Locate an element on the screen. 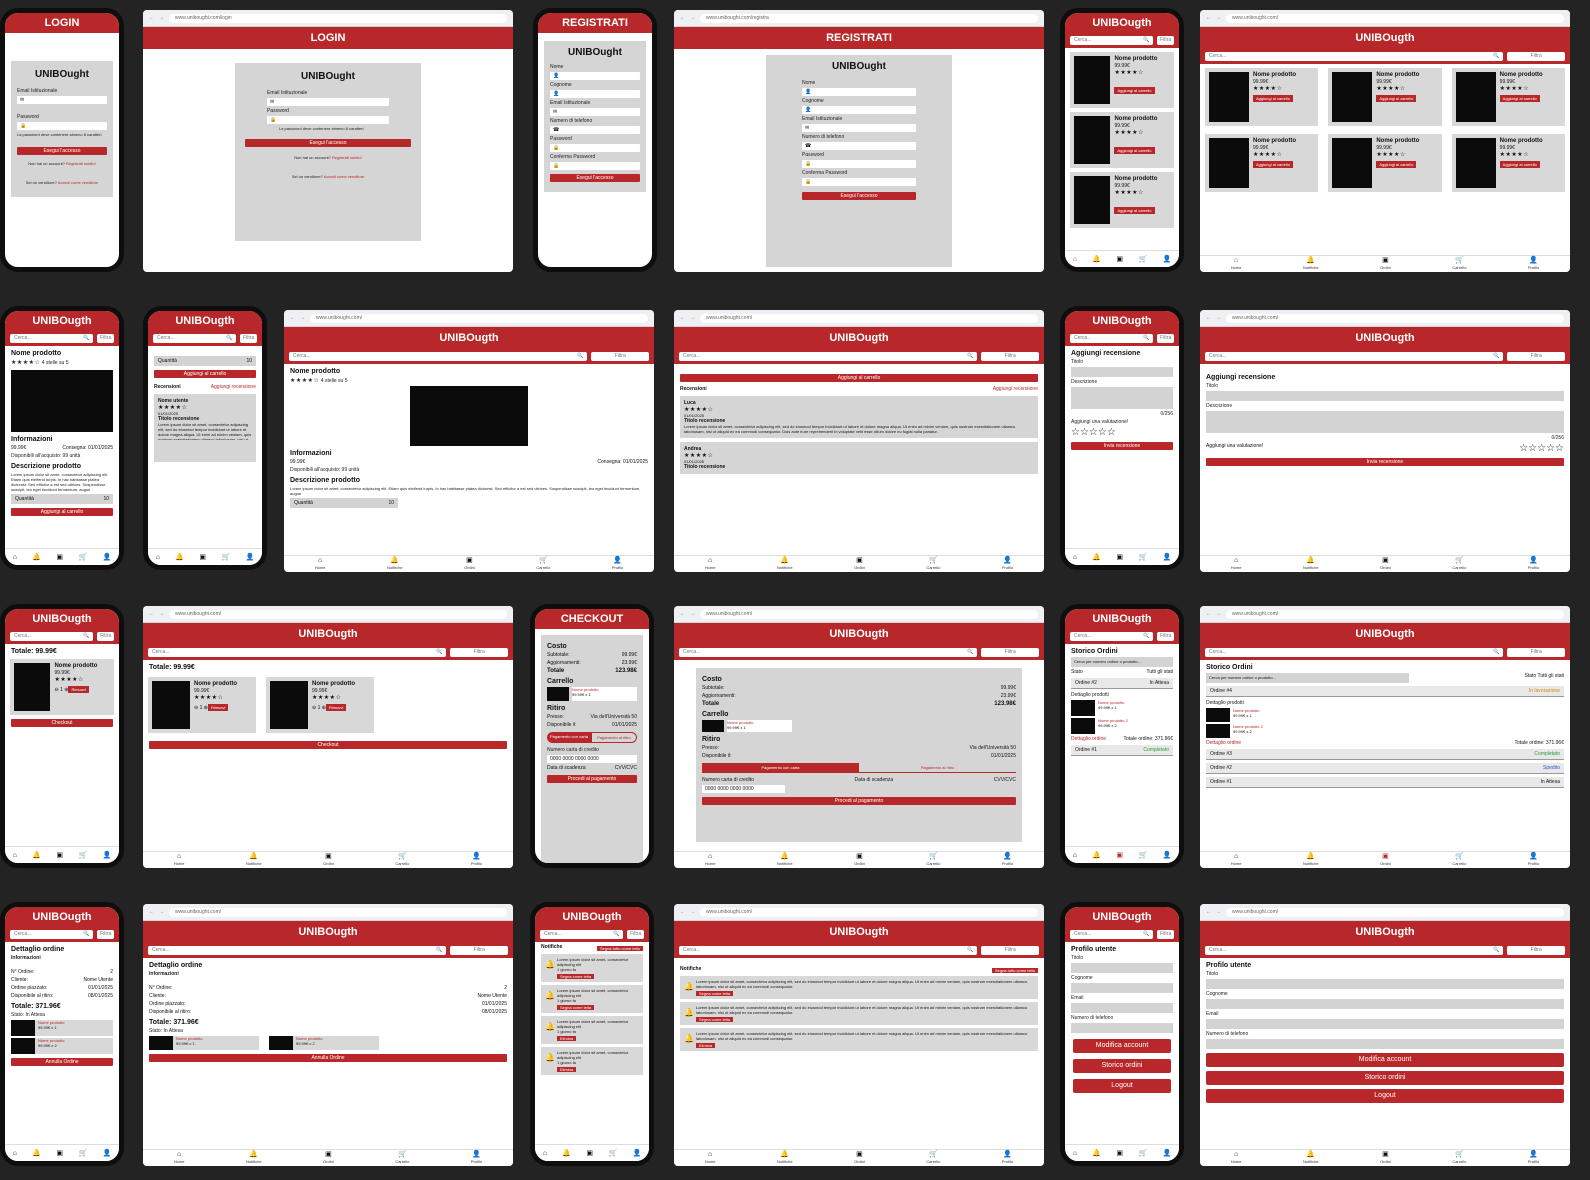 The width and height of the screenshot is (1590, 1180). quantity-select: Quantità 10 is located at coordinates (344, 503).